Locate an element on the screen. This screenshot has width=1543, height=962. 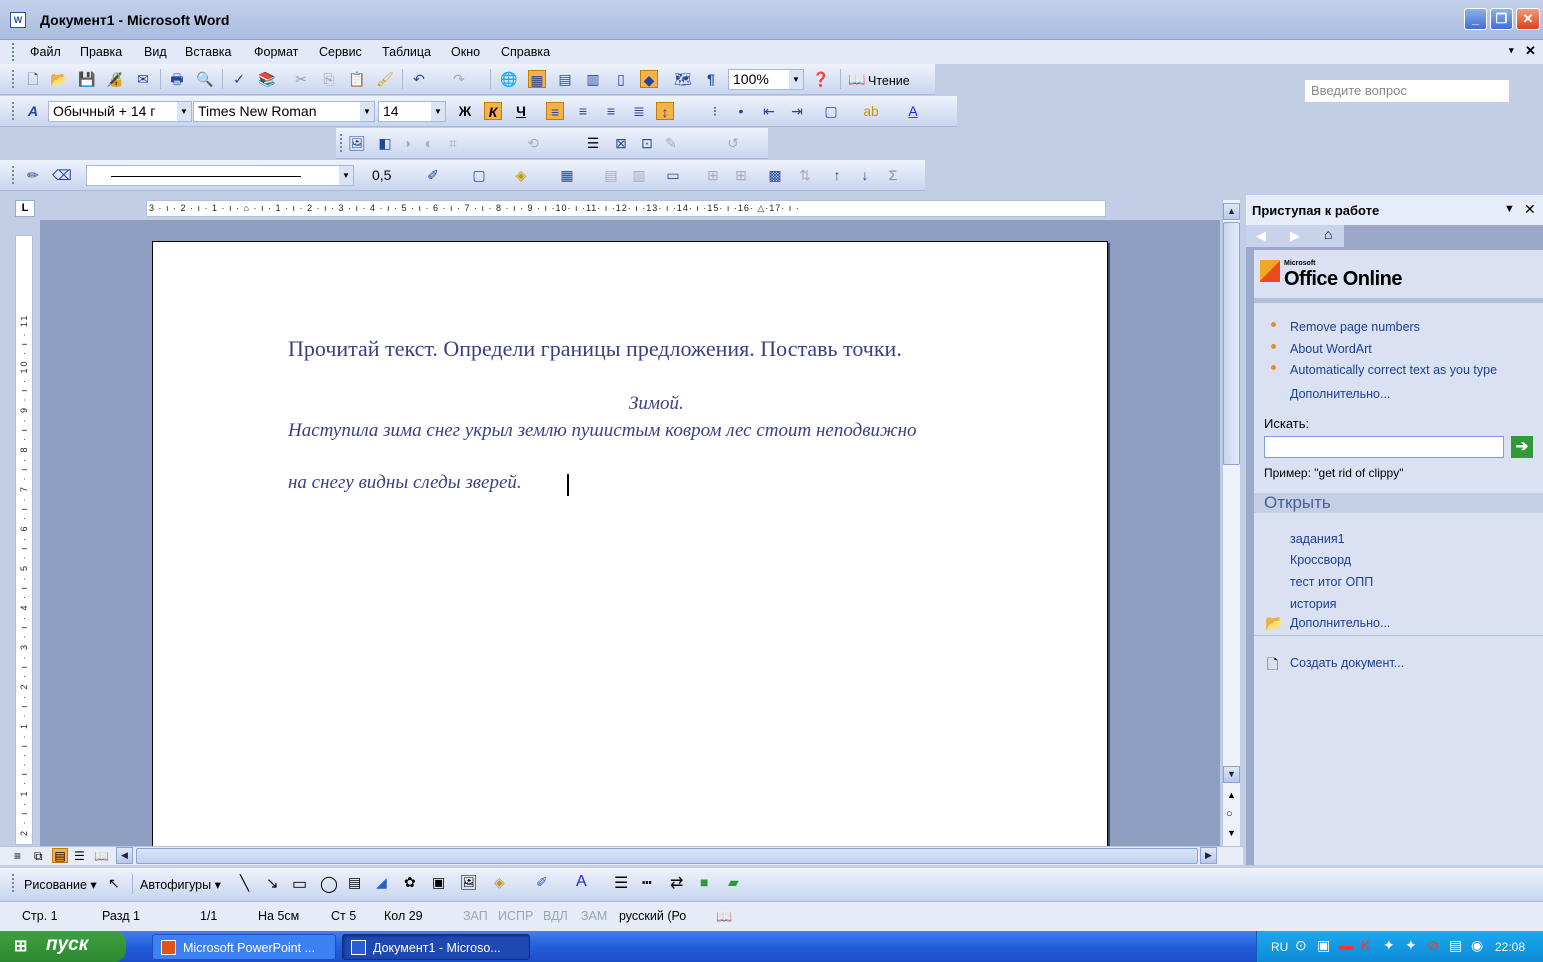
menu-window: Окно is located at coordinates (465, 52).